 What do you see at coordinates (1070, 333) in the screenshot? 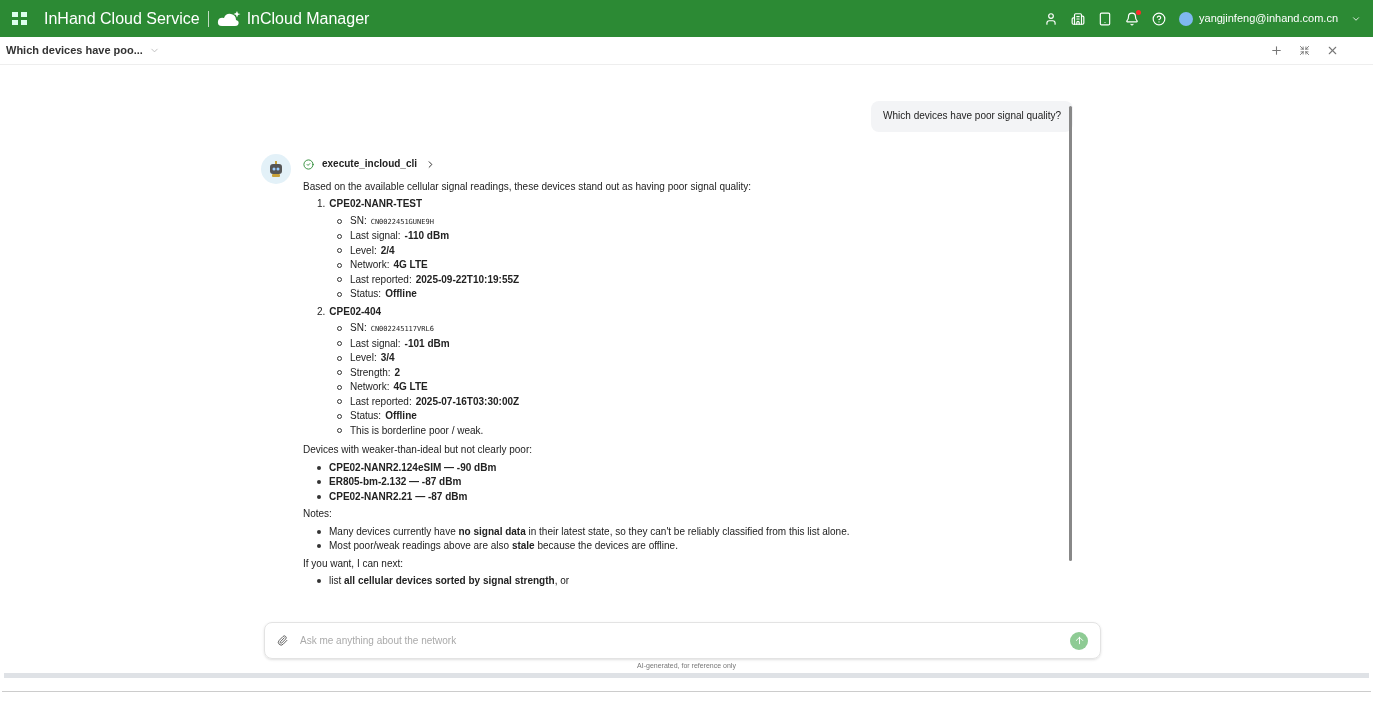
I see `scrollbar` at bounding box center [1070, 333].